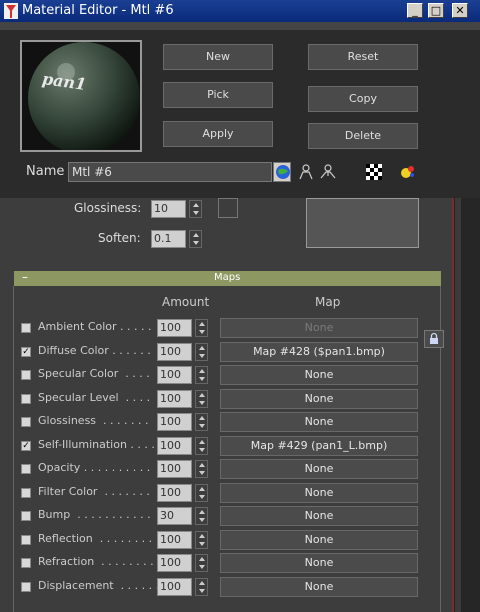 Image resolution: width=480 pixels, height=612 pixels. What do you see at coordinates (218, 95) in the screenshot?
I see `pick-button: Pick` at bounding box center [218, 95].